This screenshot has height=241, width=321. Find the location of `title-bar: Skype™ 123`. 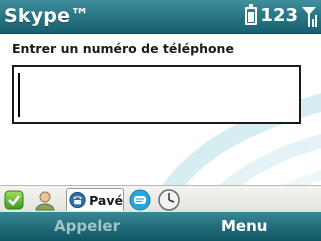

title-bar: Skype™ 123 is located at coordinates (160, 17).